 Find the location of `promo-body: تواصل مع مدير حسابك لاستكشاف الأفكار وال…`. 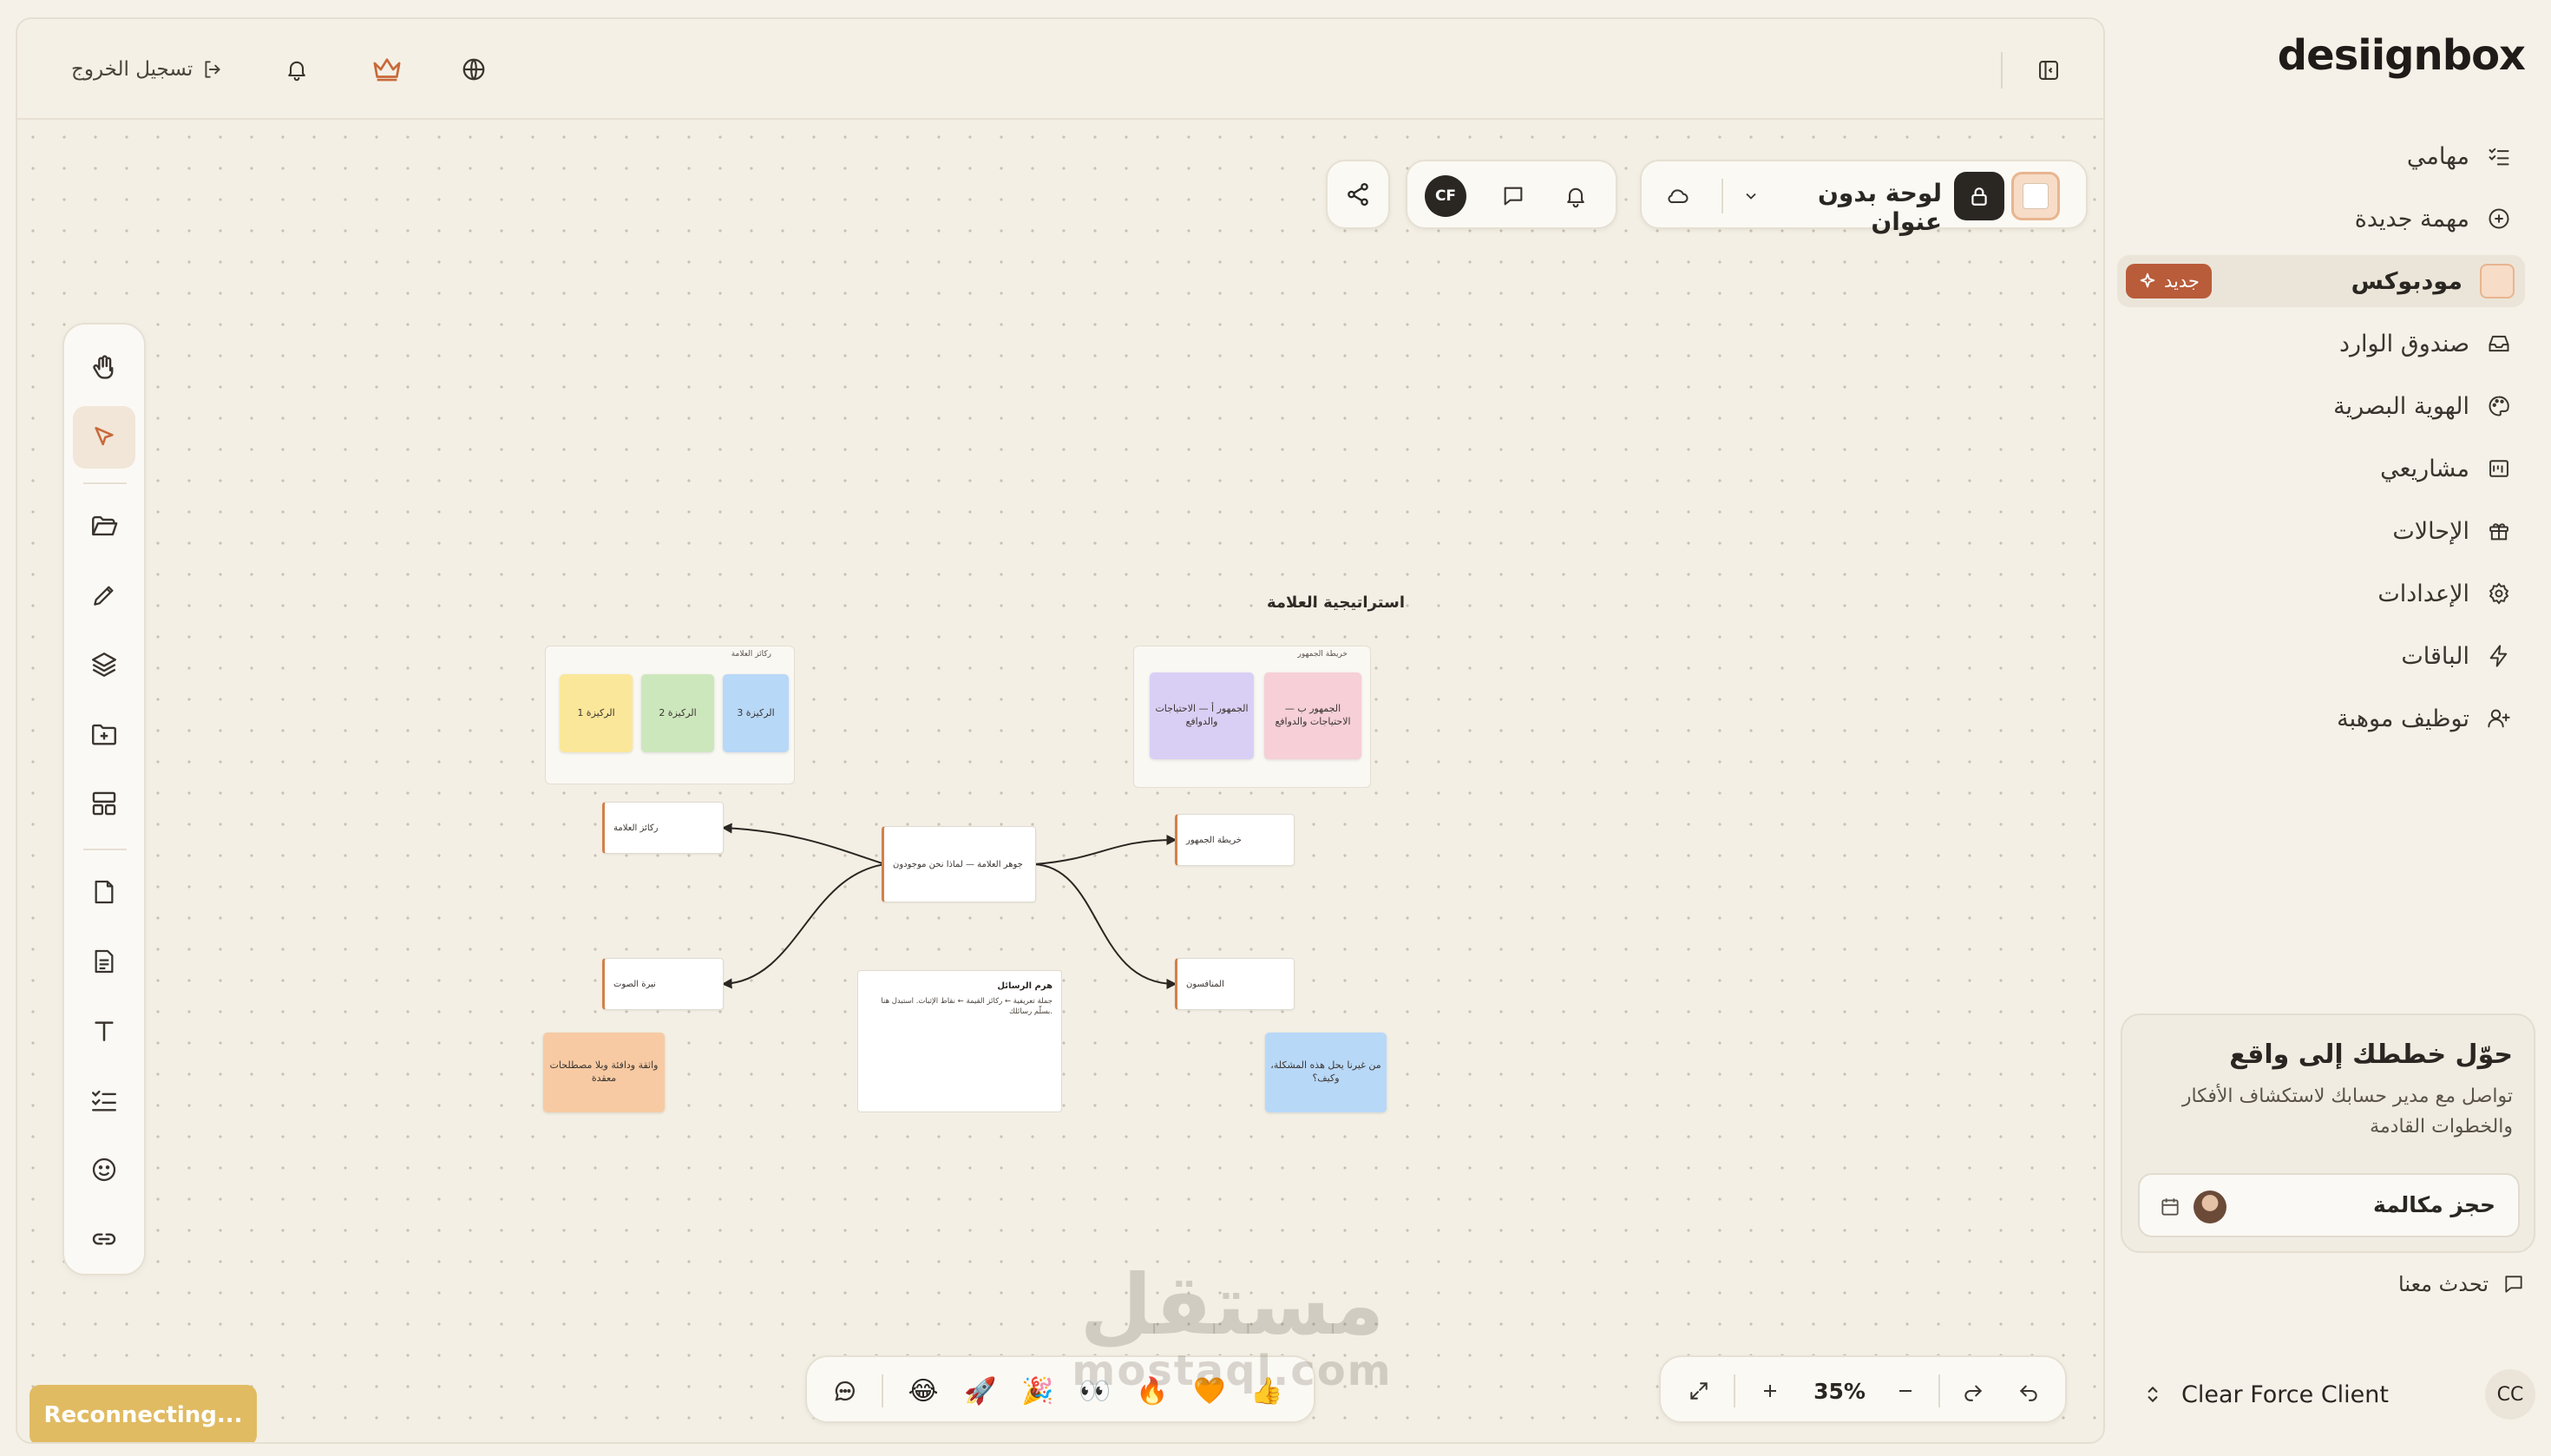

promo-body: تواصل مع مدير حسابك لاستكشاف الأفكار وال… is located at coordinates (2347, 1111).